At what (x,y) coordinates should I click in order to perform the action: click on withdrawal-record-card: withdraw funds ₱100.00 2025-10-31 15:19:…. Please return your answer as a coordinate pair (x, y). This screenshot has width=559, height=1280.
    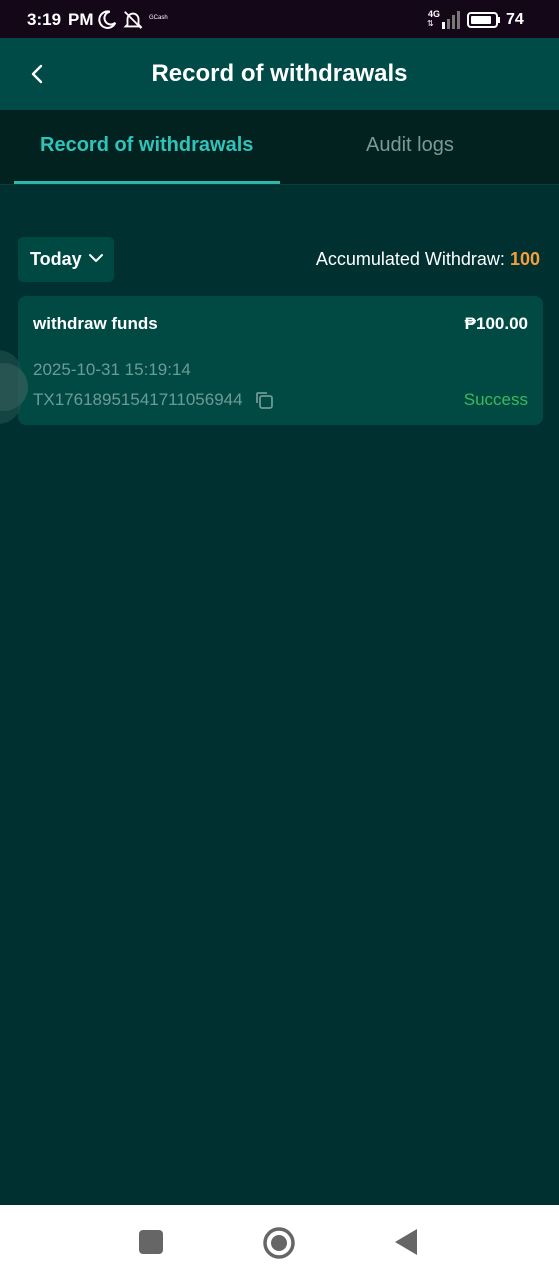
    Looking at the image, I should click on (280, 360).